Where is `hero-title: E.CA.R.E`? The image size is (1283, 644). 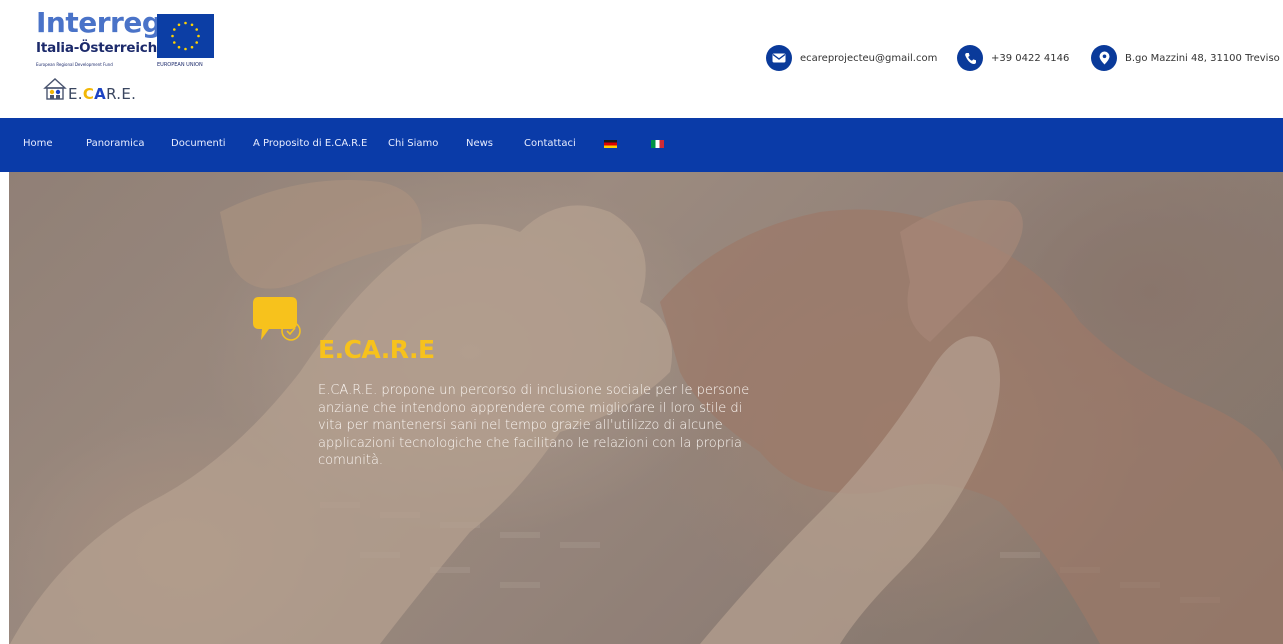 hero-title: E.CA.R.E is located at coordinates (376, 349).